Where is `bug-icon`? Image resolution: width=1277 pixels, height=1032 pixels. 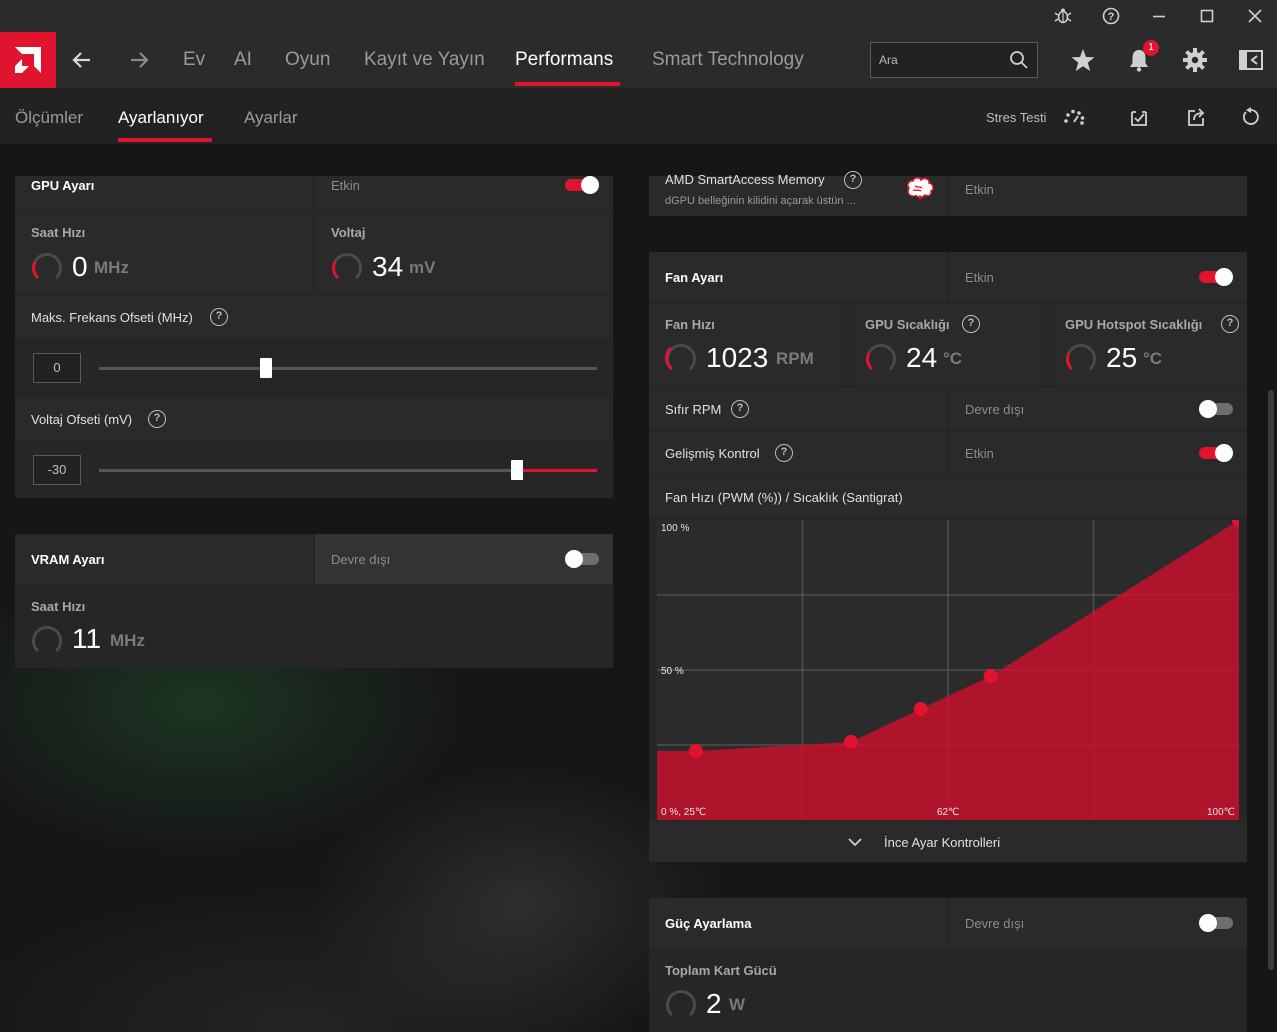
bug-icon is located at coordinates (1063, 16).